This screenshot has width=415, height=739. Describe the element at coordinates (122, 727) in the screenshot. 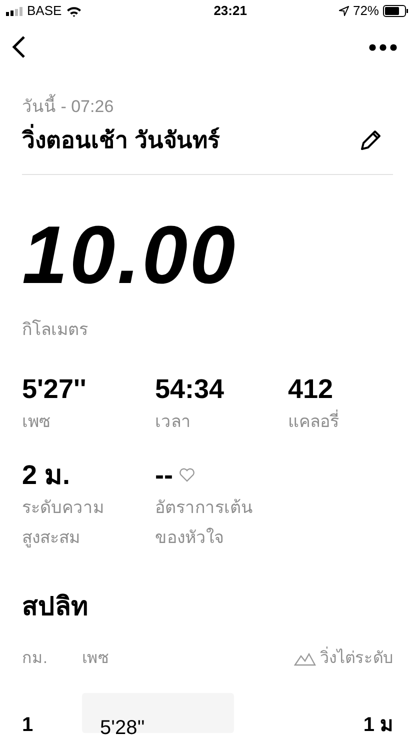

I see `table-cell: 5'28''` at that location.